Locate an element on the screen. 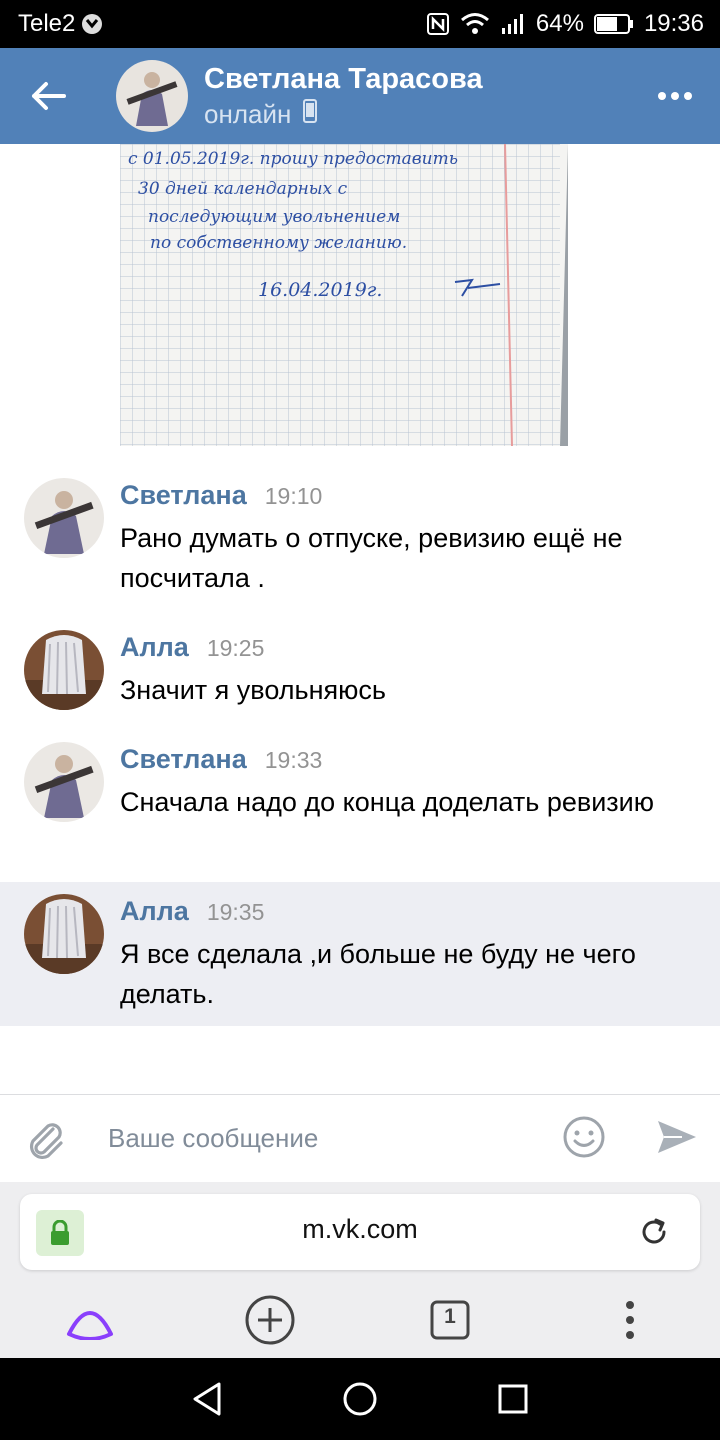  arrow-left-icon is located at coordinates (49, 96).